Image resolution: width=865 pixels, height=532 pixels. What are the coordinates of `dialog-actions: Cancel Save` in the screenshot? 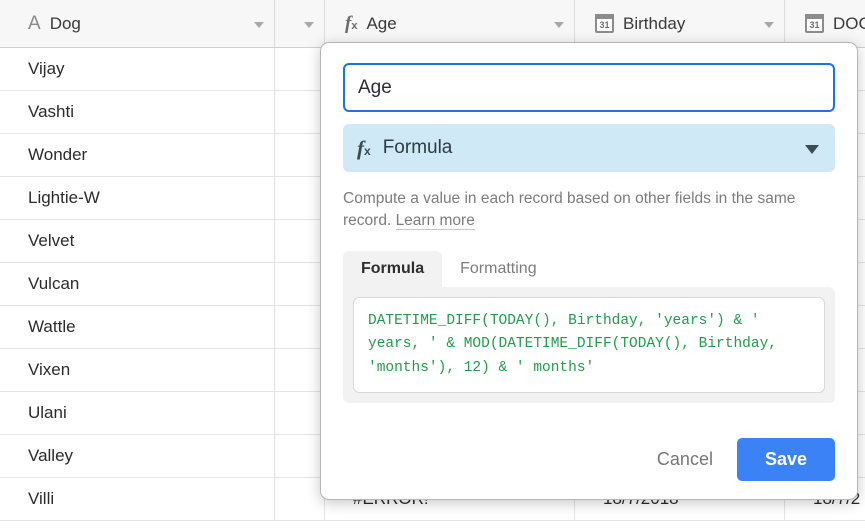 It's located at (738, 459).